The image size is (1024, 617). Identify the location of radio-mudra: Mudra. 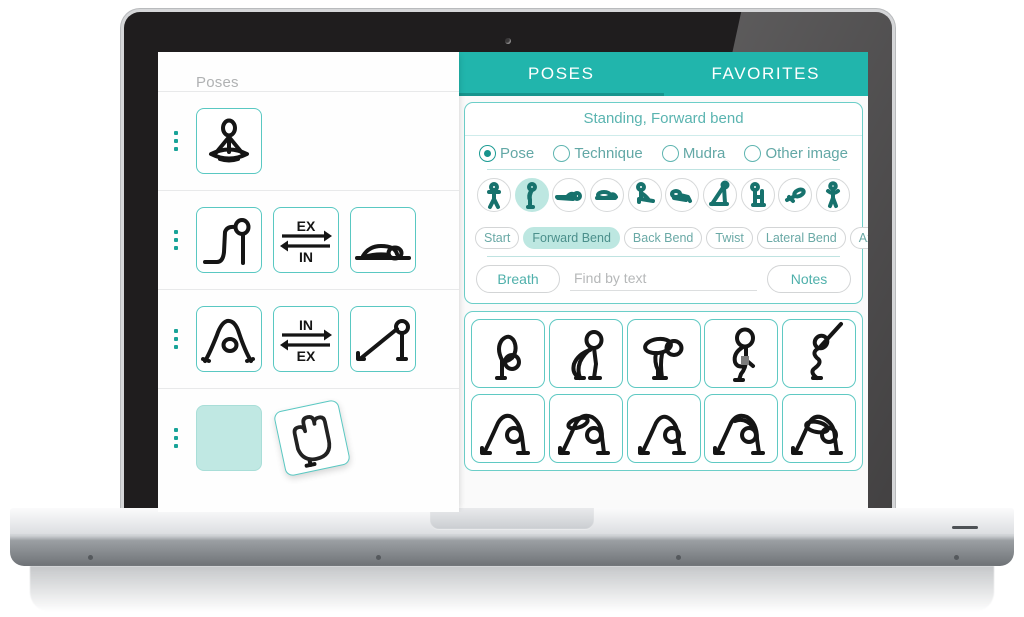
(693, 153).